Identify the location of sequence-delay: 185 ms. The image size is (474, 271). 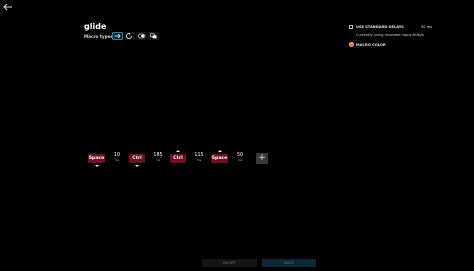
(158, 157).